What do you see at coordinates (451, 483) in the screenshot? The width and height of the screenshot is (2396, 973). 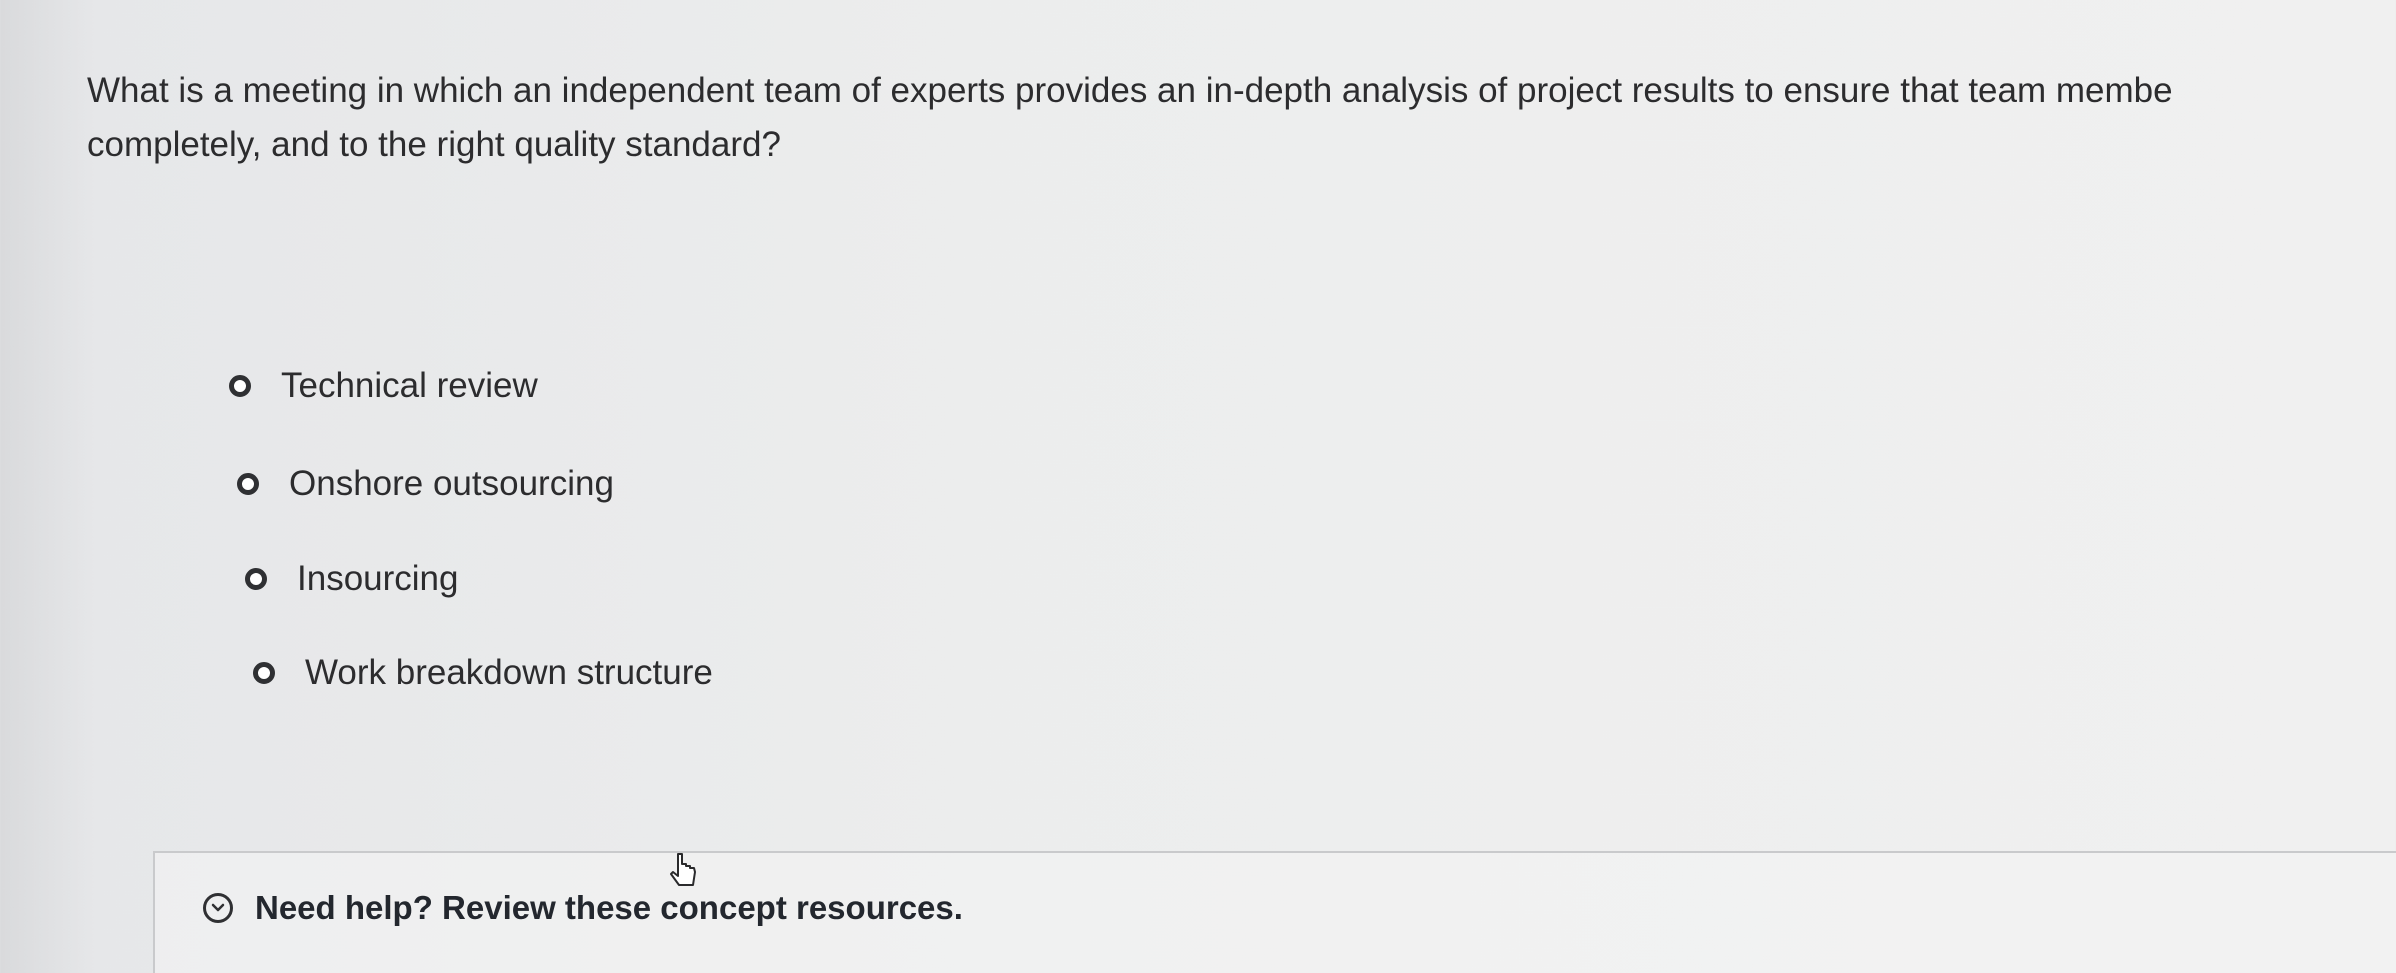 I see `option-label: Onshore outsourcing` at bounding box center [451, 483].